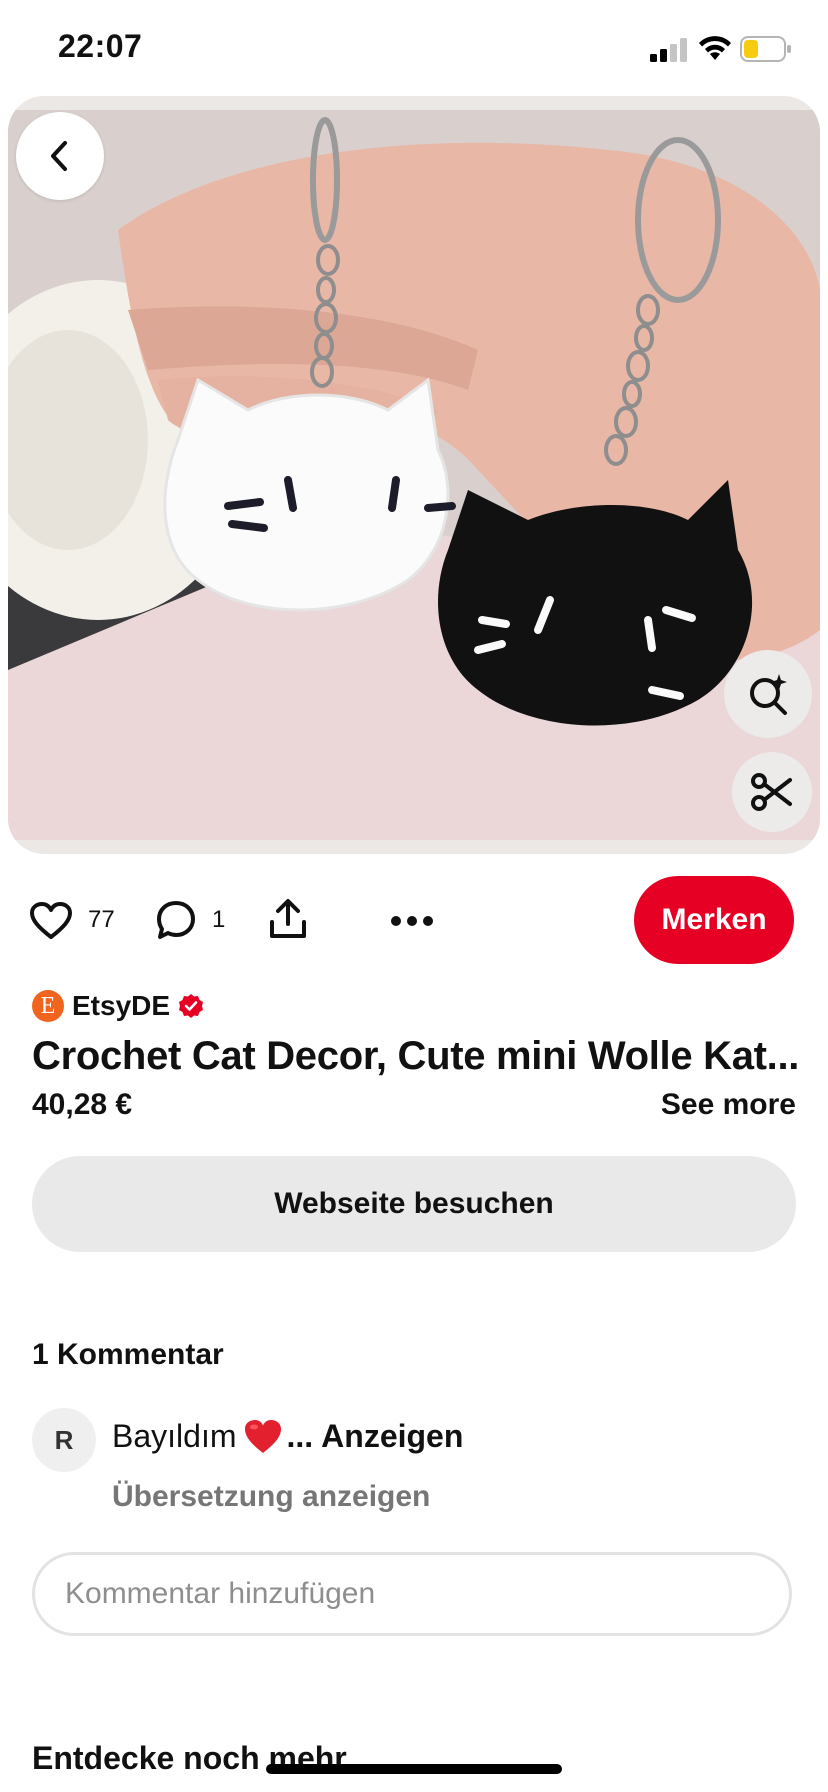 The image size is (828, 1792). Describe the element at coordinates (100, 46) in the screenshot. I see `status-time: 22:07` at that location.